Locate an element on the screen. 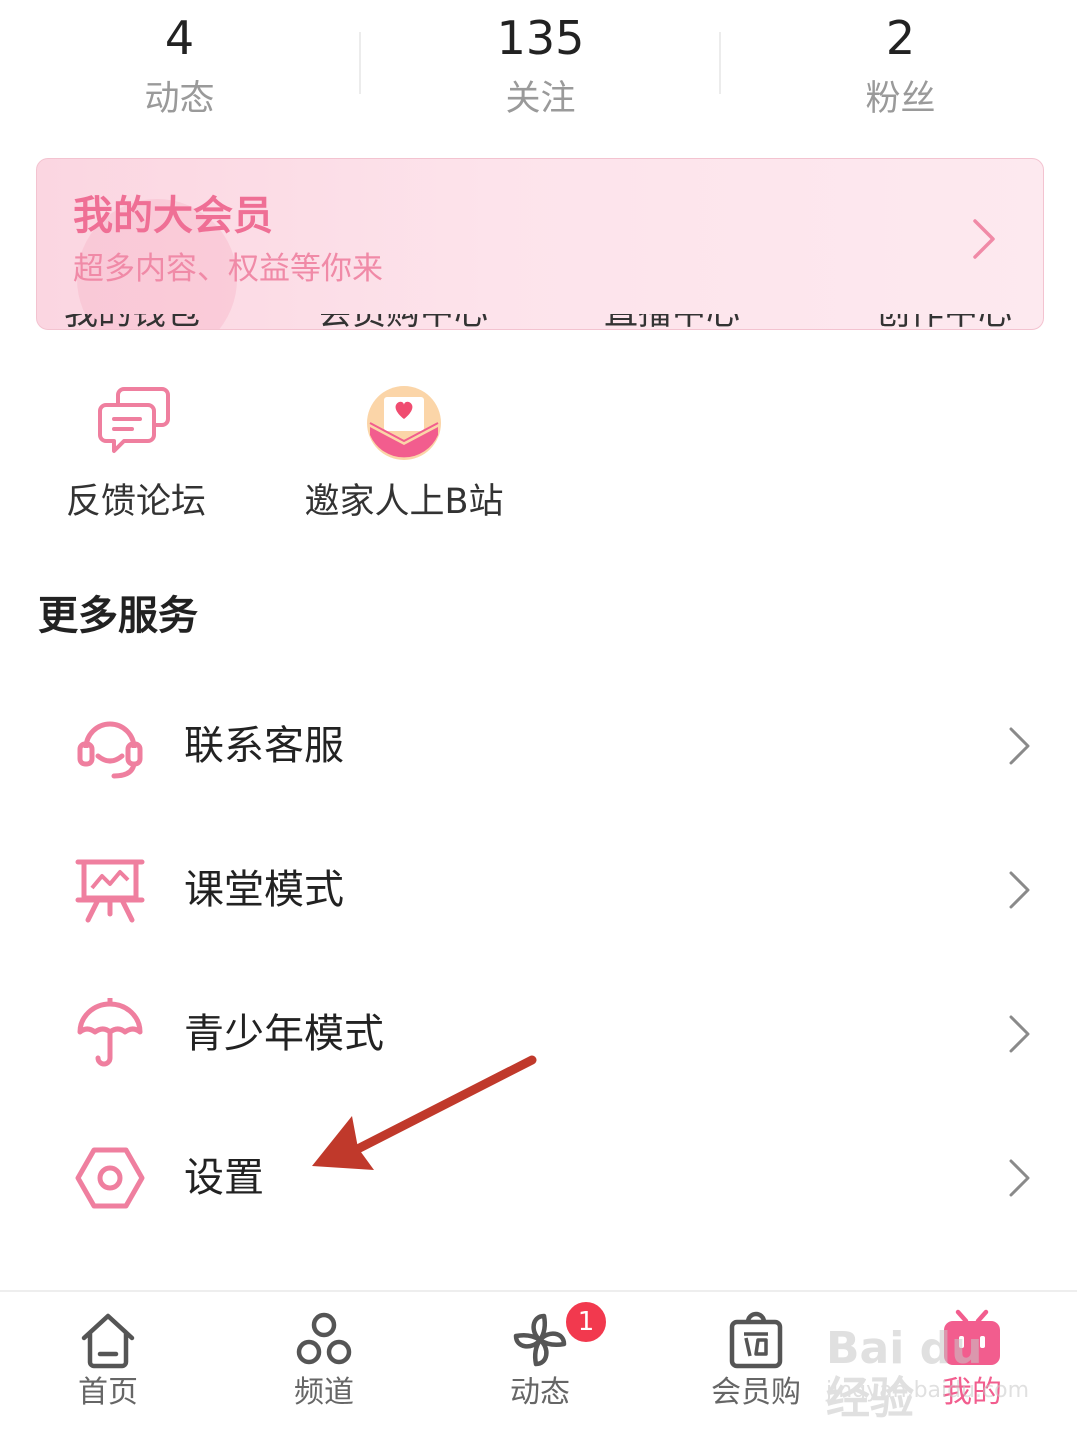 The height and width of the screenshot is (1439, 1077). tab-dynamics: 1 动态 is located at coordinates (540, 1365).